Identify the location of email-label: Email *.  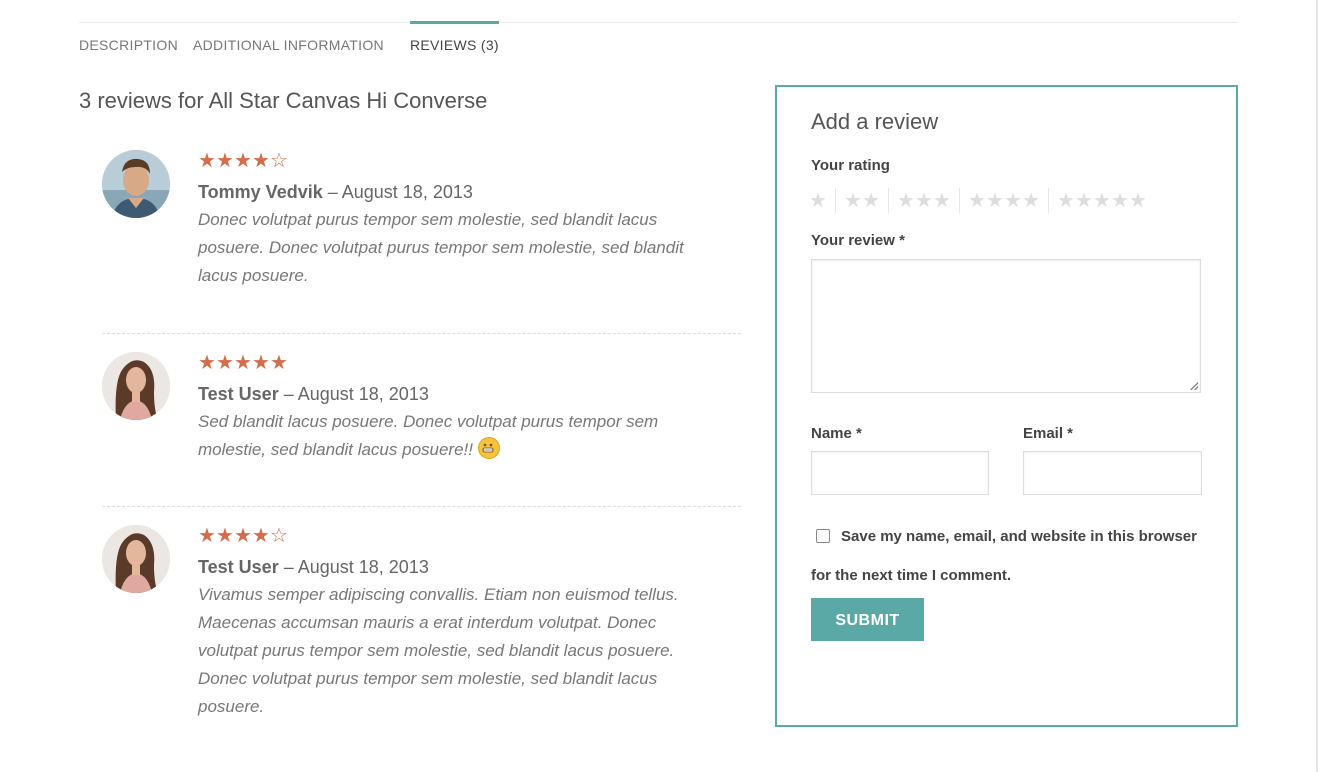
(1048, 433).